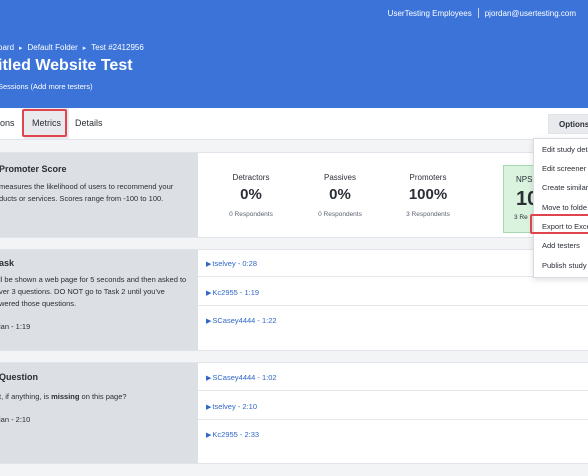  I want to click on session-label: SCasey4444 - 1:22, so click(244, 320).